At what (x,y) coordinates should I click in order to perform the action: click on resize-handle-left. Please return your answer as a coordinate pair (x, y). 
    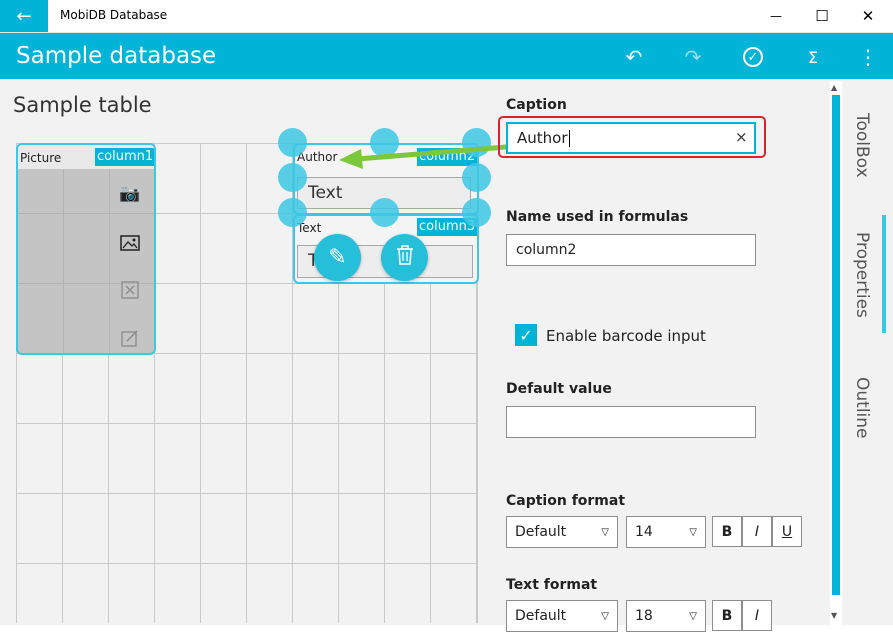
    Looking at the image, I should click on (292, 177).